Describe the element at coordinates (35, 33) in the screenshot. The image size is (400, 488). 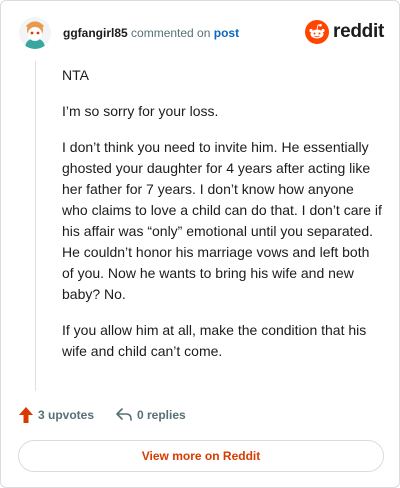
I see `snoo-avatar-icon` at that location.